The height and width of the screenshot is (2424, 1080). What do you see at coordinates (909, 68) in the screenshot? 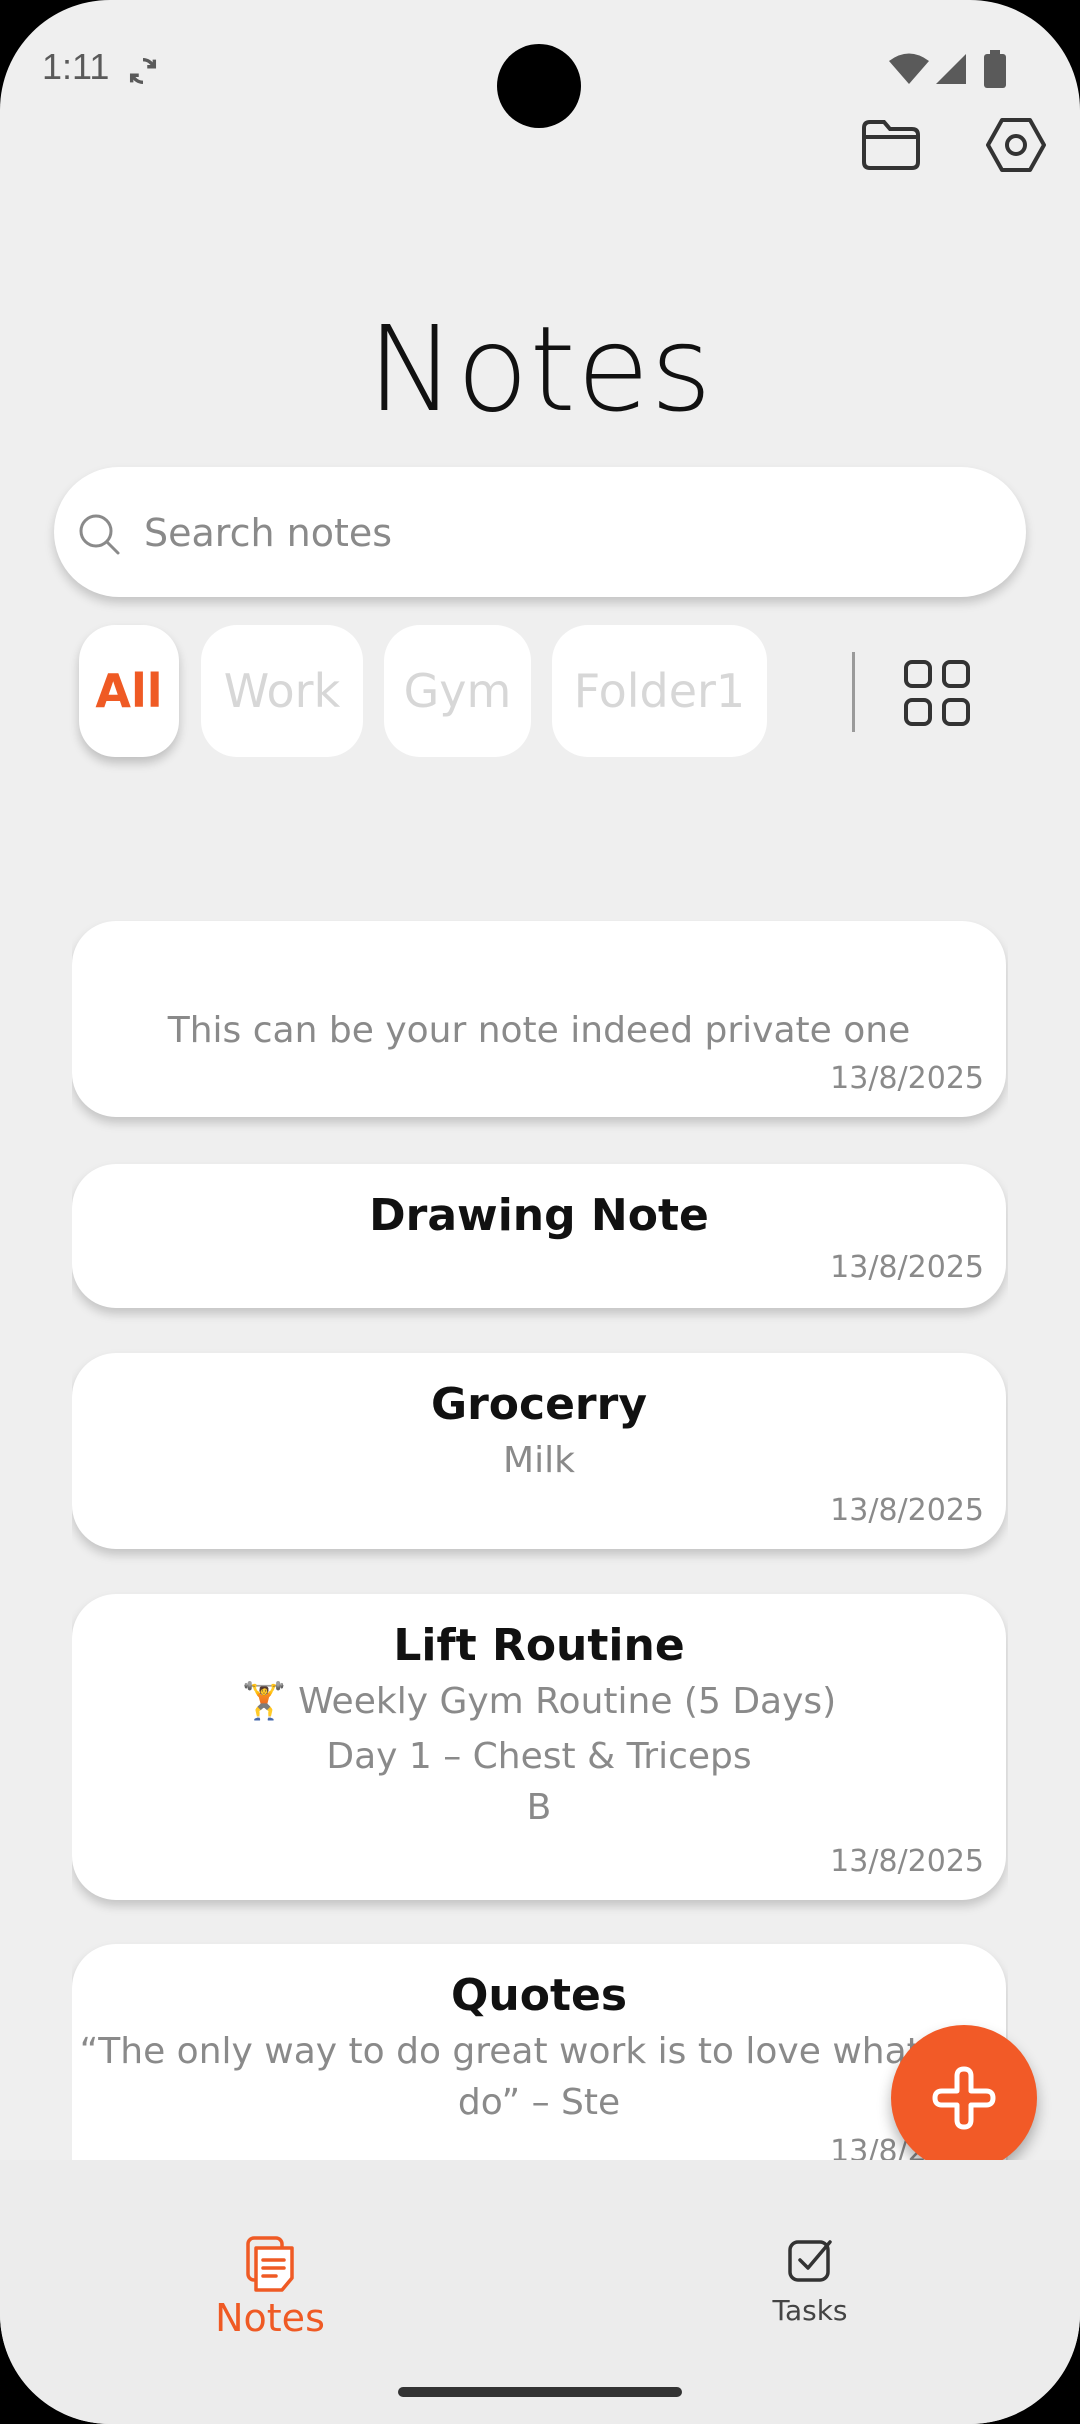
I see `wifi-icon` at bounding box center [909, 68].